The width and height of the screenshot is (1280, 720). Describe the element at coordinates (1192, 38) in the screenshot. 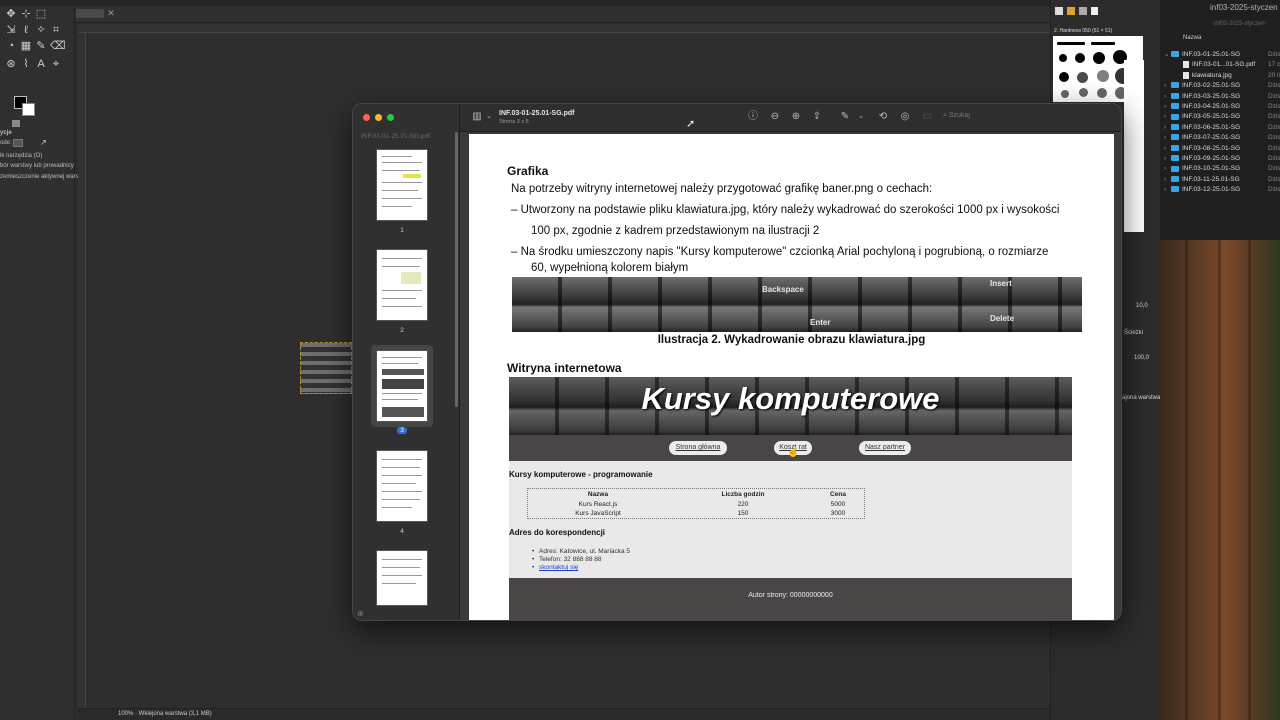

I see `column-header-name: Nazwa` at that location.